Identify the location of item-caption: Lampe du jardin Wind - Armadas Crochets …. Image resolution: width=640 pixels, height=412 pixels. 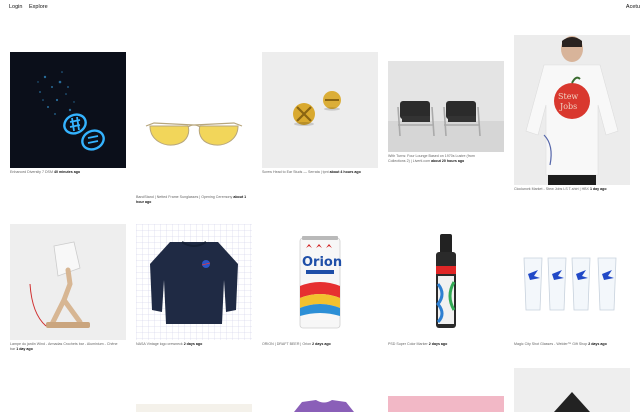
(65, 346).